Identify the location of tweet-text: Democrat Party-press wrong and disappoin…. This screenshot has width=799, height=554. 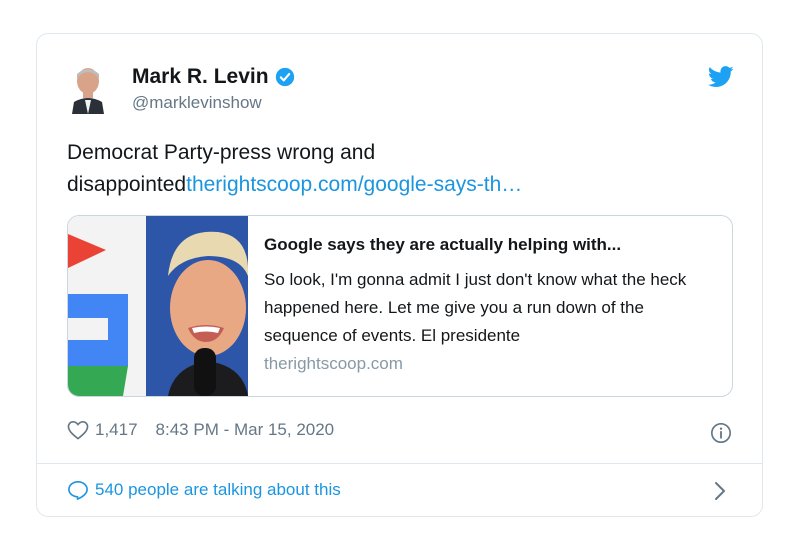
(397, 169).